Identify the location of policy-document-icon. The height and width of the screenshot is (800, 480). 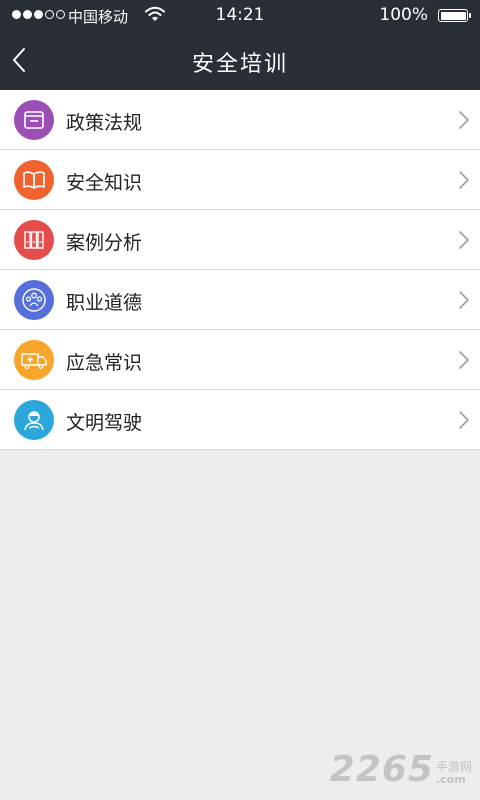
(34, 120).